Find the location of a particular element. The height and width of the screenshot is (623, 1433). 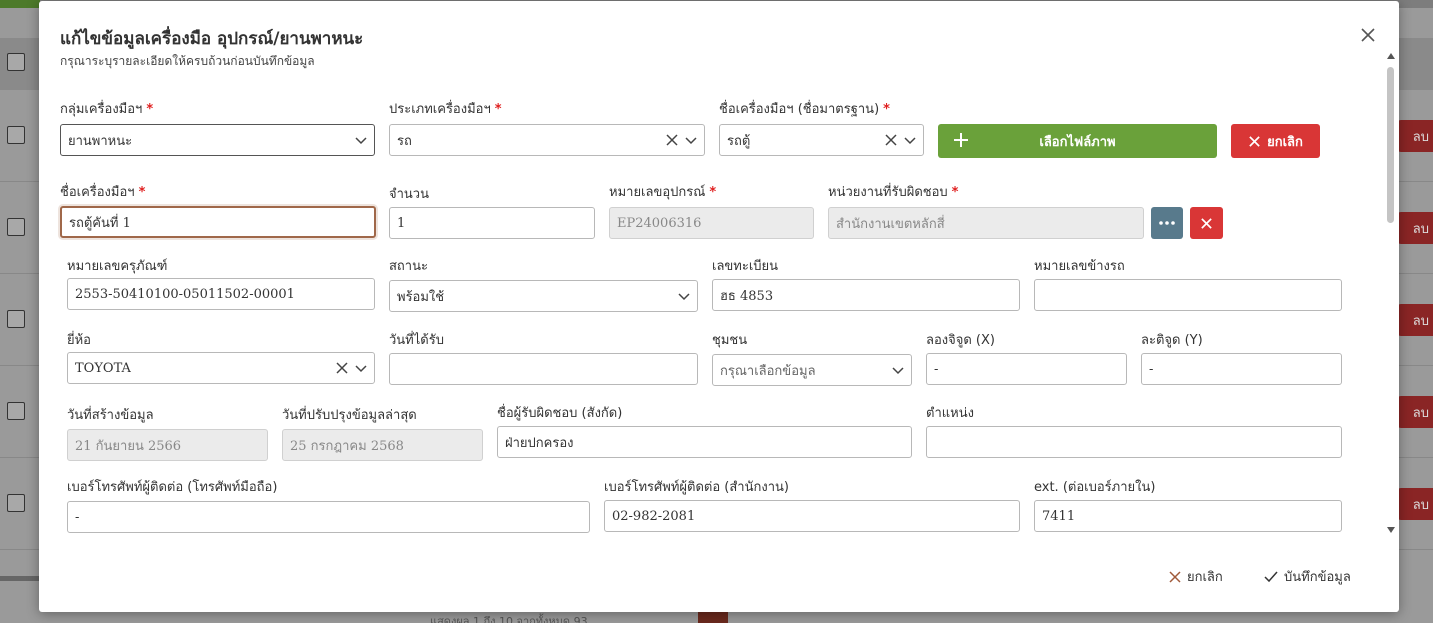

created-value: 21 กันยายน 2566 is located at coordinates (128, 446).